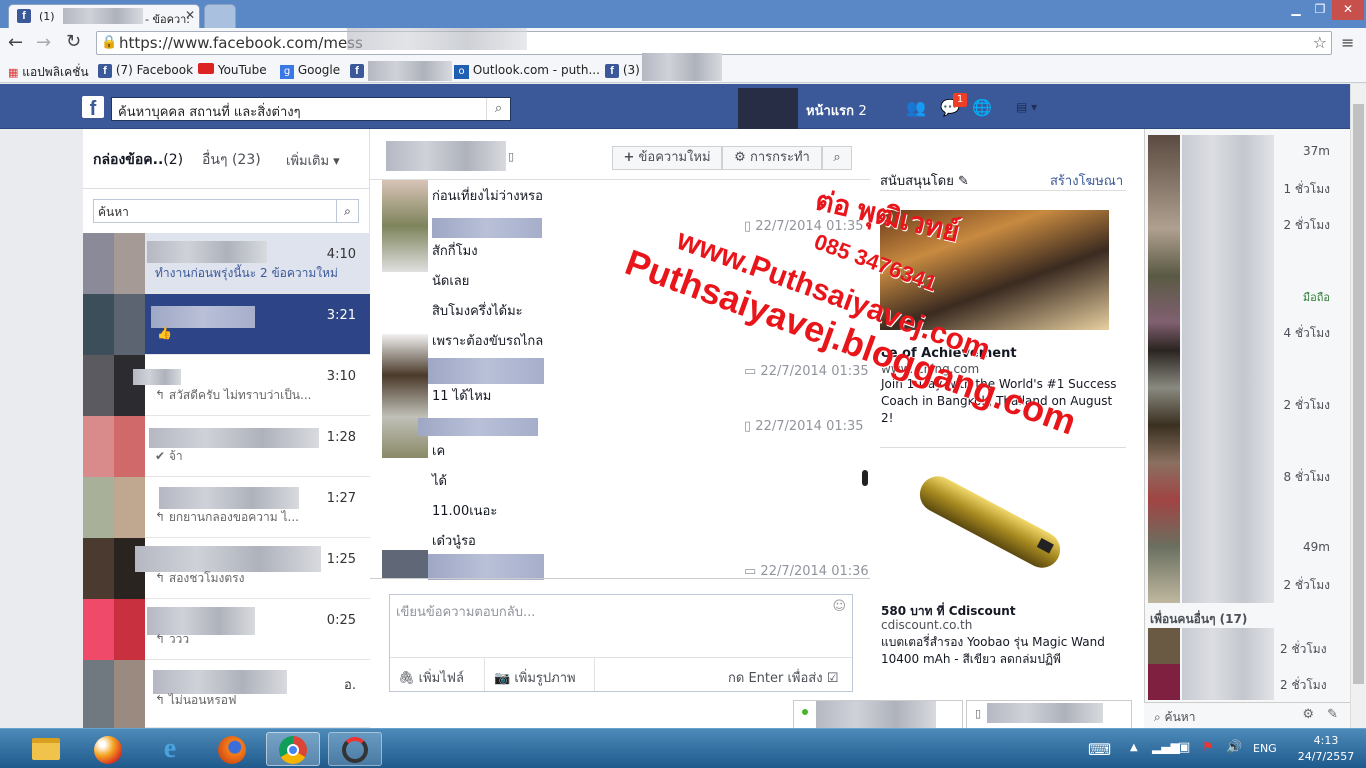 The height and width of the screenshot is (768, 1366). What do you see at coordinates (1208, 747) in the screenshot?
I see `action-center-icon: ⚑` at bounding box center [1208, 747].